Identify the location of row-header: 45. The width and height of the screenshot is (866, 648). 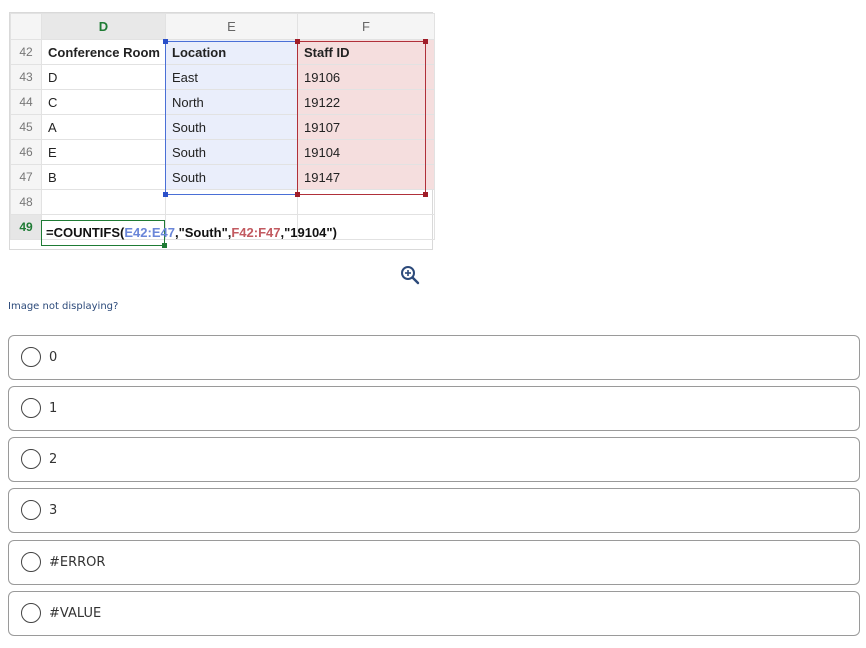
(26, 127).